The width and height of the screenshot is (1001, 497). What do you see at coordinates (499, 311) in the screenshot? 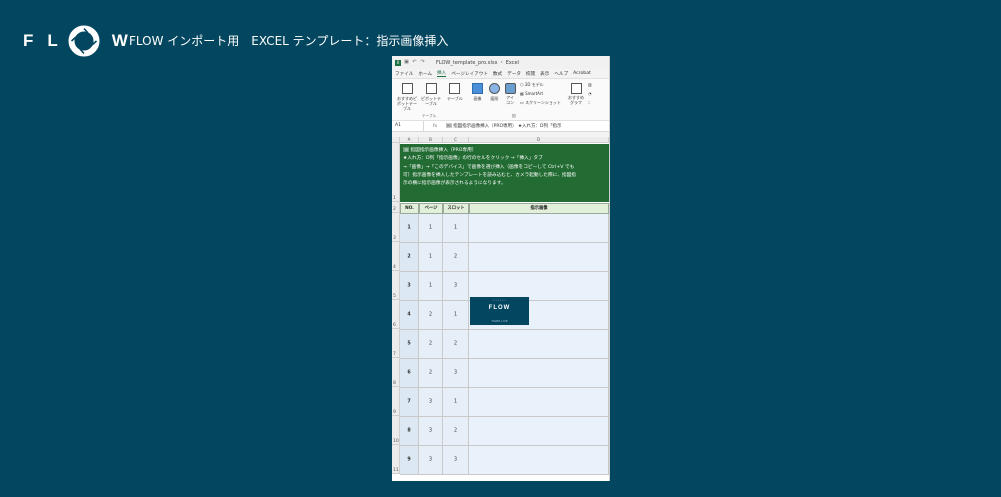
I see `flow-logo-thumbnail: • • • • • • FLOW TIGER LIVE` at bounding box center [499, 311].